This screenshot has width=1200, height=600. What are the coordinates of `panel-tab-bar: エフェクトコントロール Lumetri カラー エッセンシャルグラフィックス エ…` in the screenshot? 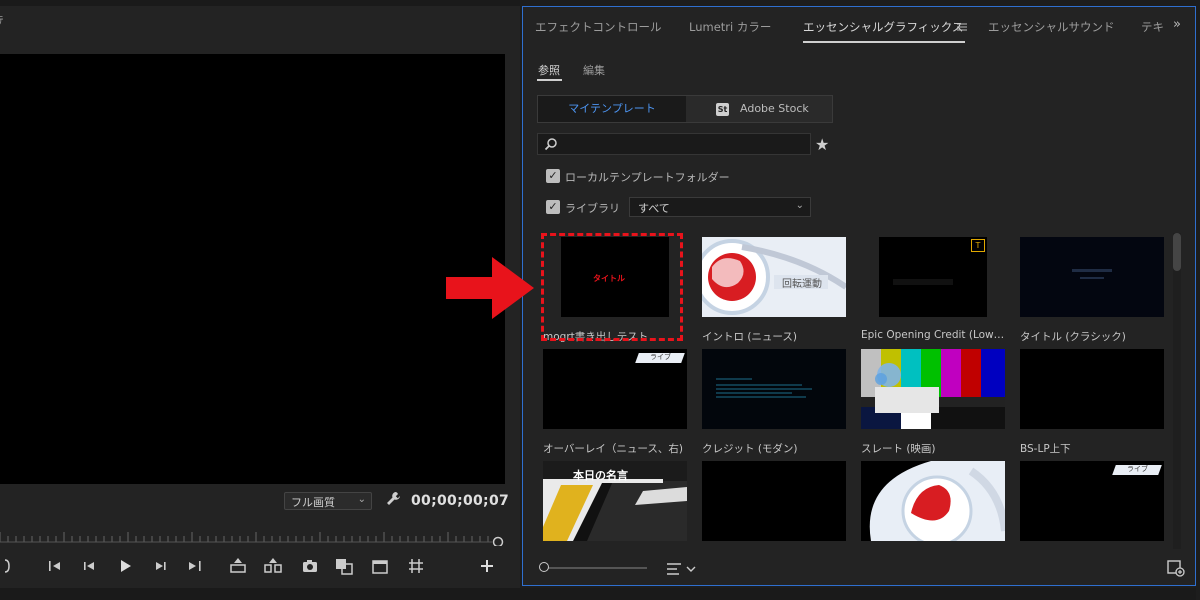 It's located at (859, 27).